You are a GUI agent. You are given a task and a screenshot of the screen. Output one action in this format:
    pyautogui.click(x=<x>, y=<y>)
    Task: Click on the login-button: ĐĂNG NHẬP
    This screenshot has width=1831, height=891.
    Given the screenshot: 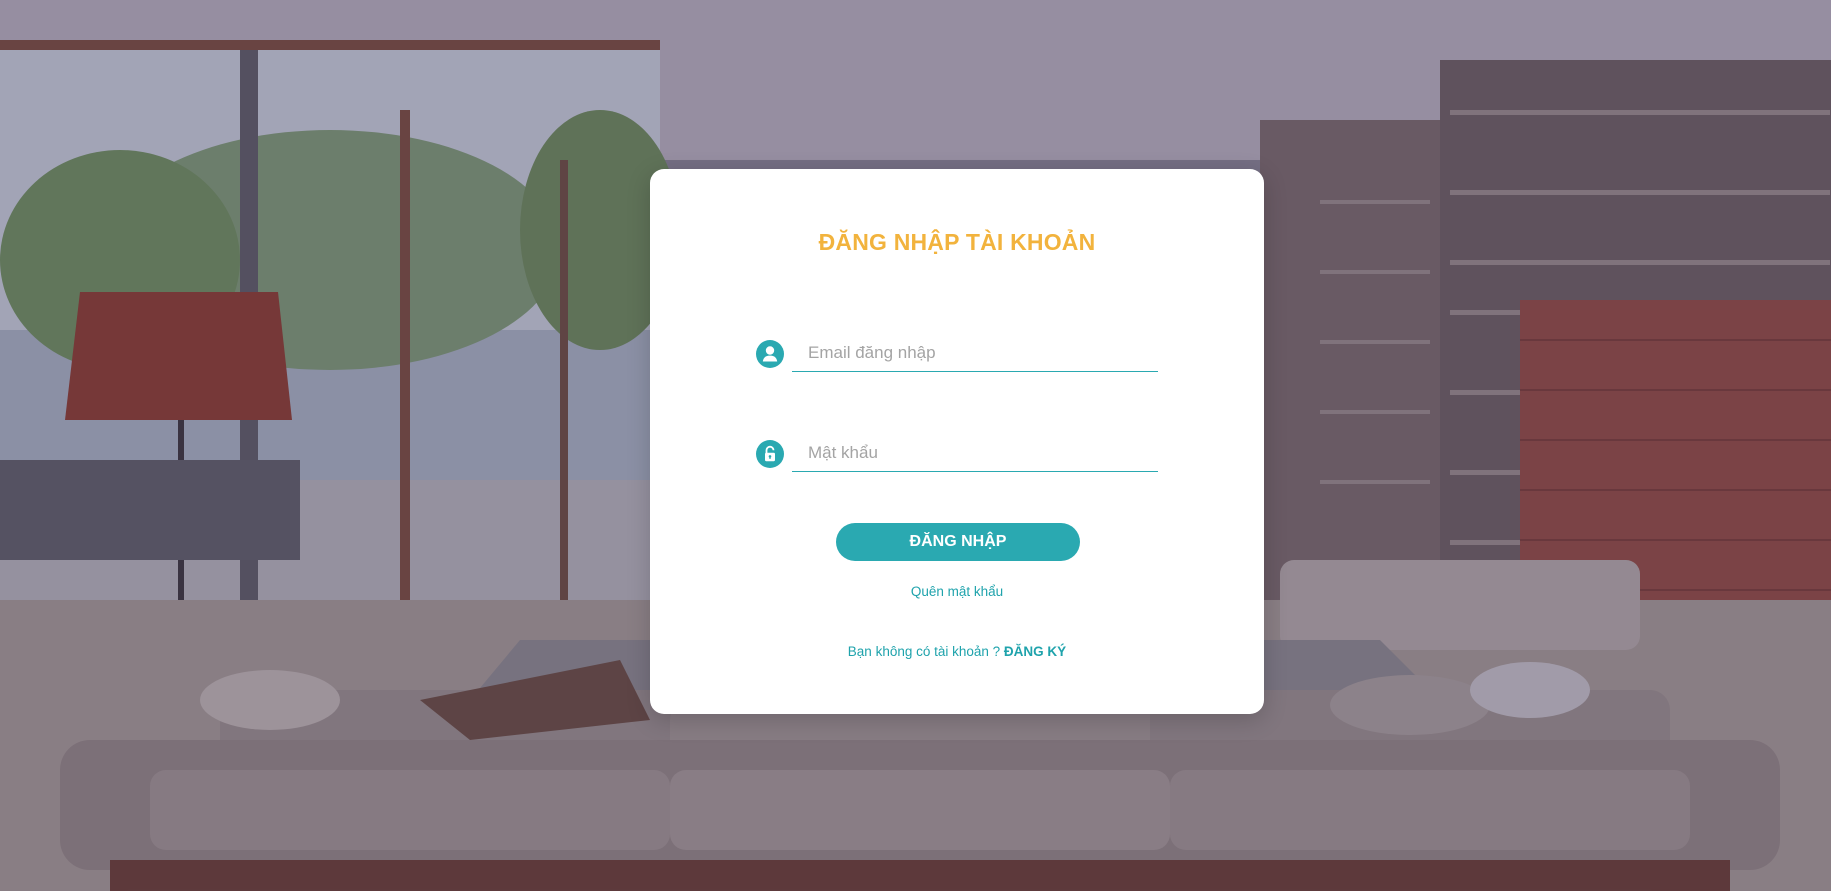 What is the action you would take?
    pyautogui.click(x=958, y=542)
    